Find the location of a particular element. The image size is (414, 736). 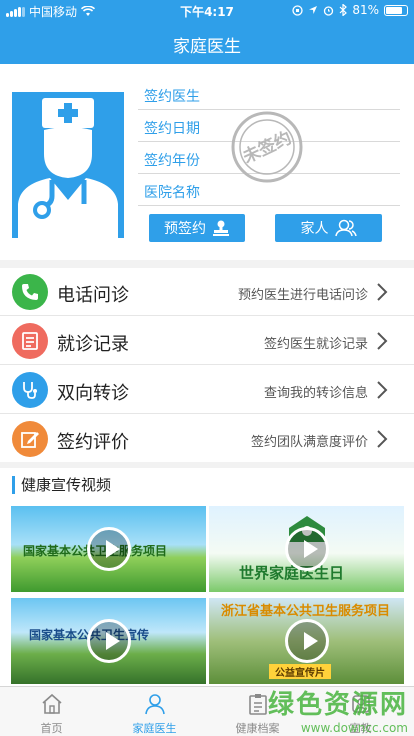

video-thumbnail: 浙江省基本公共卫生服务项目 公益宣传片 is located at coordinates (306, 641).